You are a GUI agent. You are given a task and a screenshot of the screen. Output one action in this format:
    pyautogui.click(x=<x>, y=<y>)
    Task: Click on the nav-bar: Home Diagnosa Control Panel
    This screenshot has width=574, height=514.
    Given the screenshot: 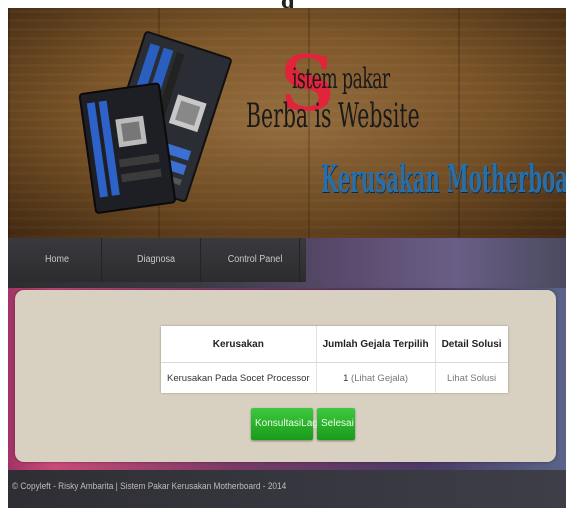 What is the action you would take?
    pyautogui.click(x=287, y=263)
    